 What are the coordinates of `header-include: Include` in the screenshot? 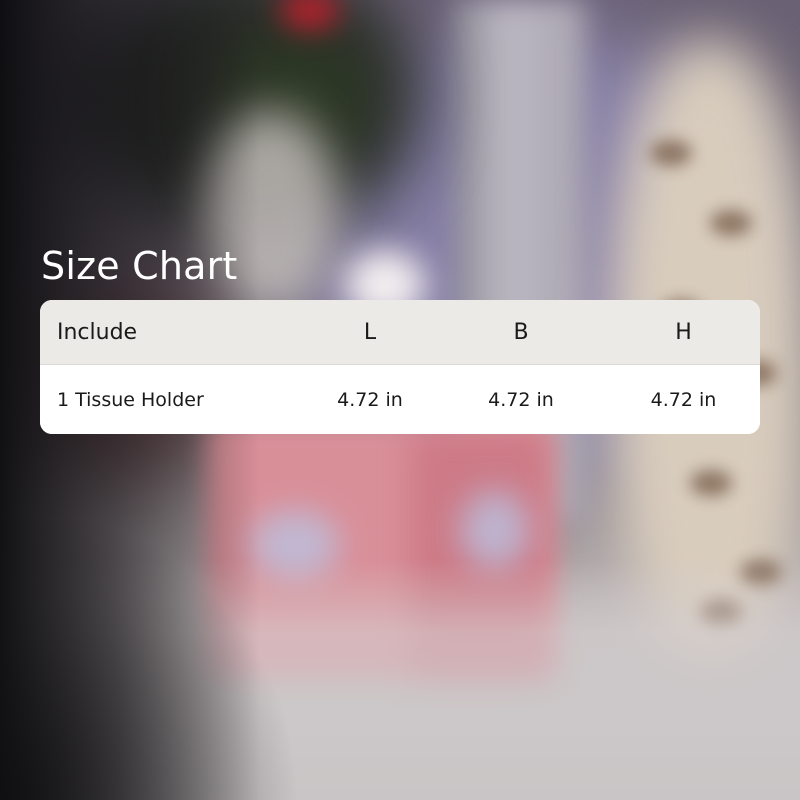 It's located at (97, 332).